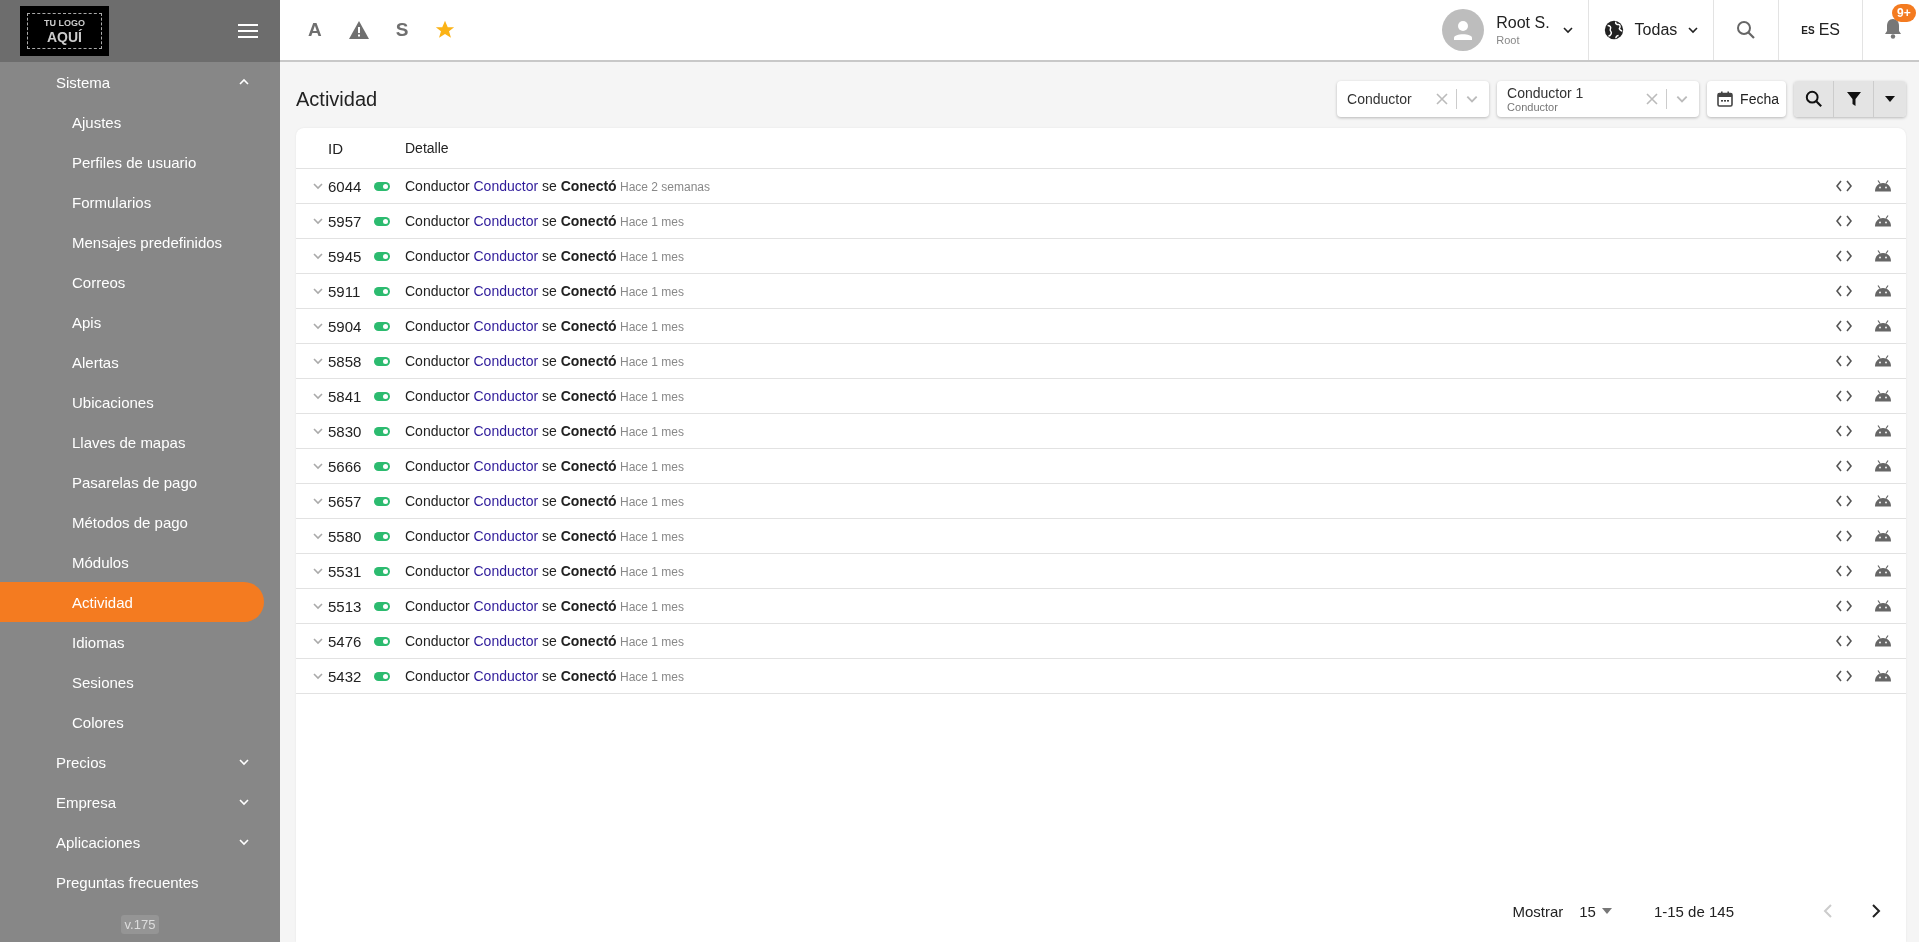 The width and height of the screenshot is (1919, 942). I want to click on sidebar-item: Sistema, so click(140, 82).